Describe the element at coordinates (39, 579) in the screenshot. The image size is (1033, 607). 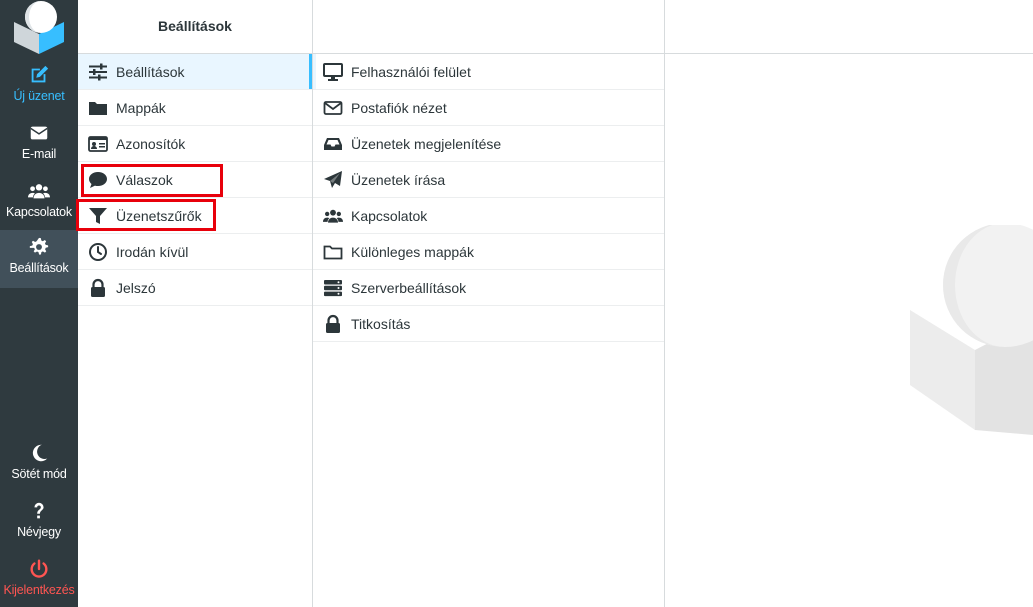
I see `logout-button: Kijelentkezés` at that location.